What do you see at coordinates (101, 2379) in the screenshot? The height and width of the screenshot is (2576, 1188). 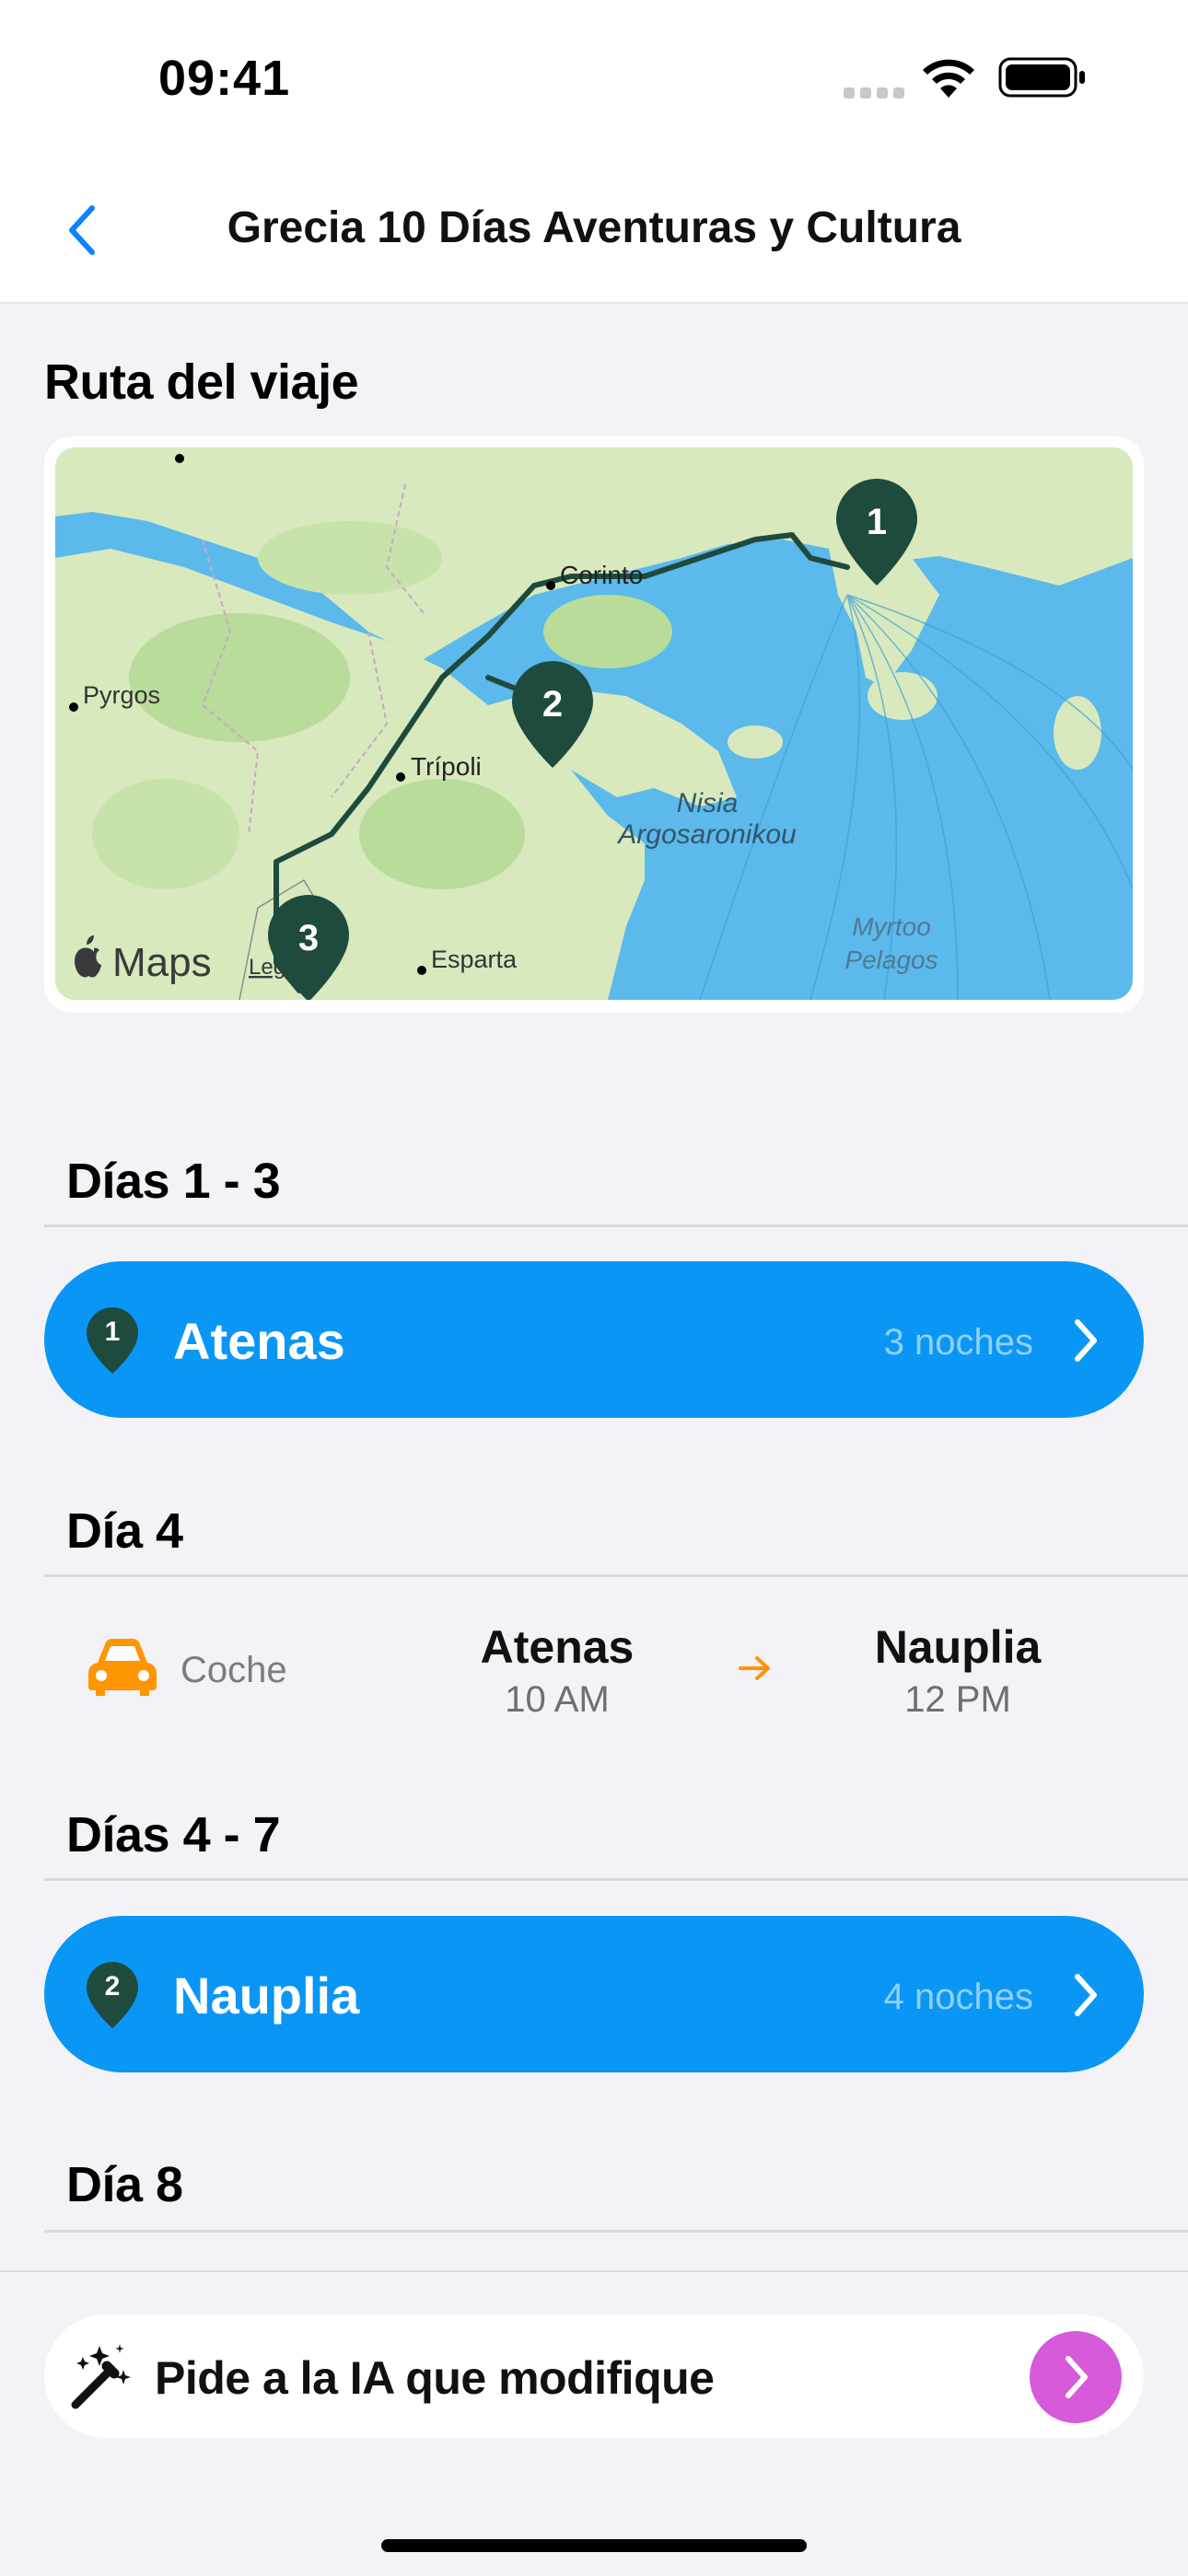 I see `magic-wand-icon` at bounding box center [101, 2379].